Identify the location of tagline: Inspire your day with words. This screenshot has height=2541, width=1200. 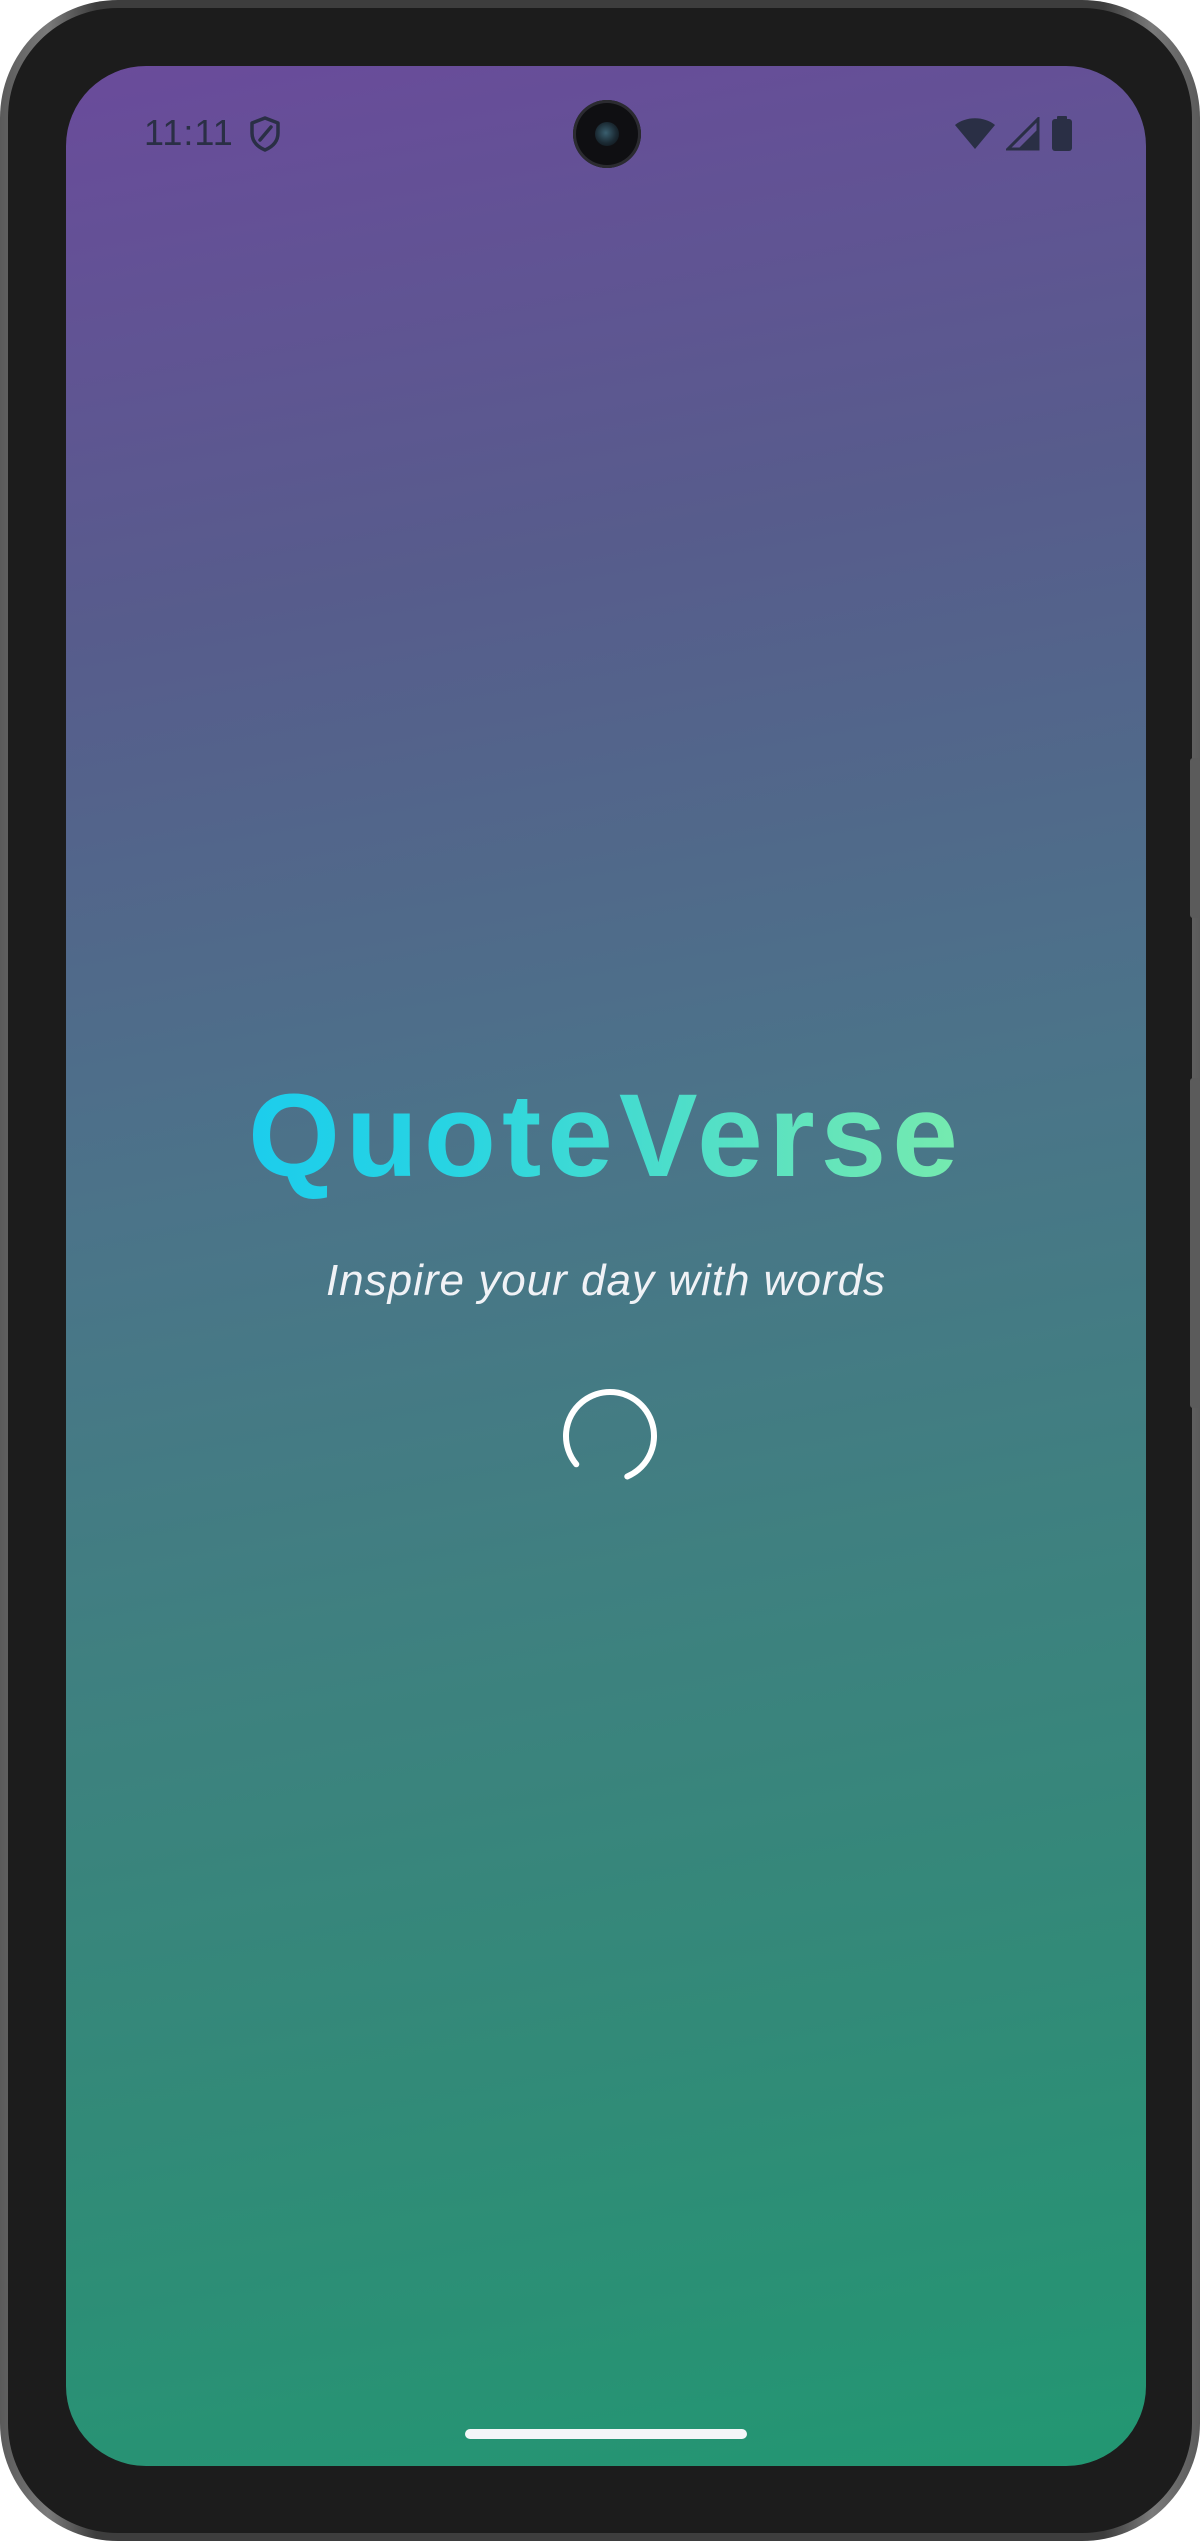
(606, 1280).